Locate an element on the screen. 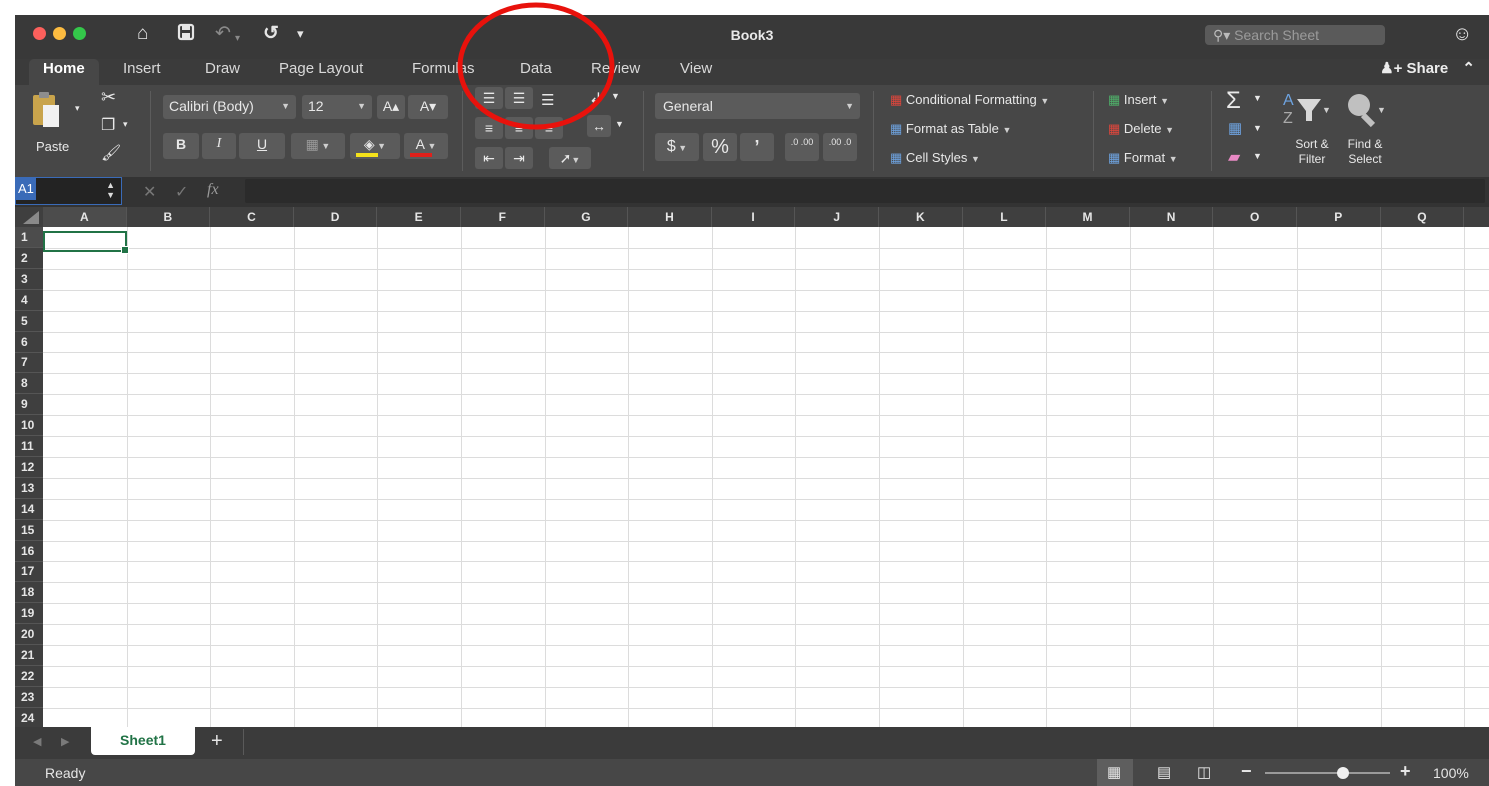 The width and height of the screenshot is (1489, 786). column-header-e: E is located at coordinates (419, 217).